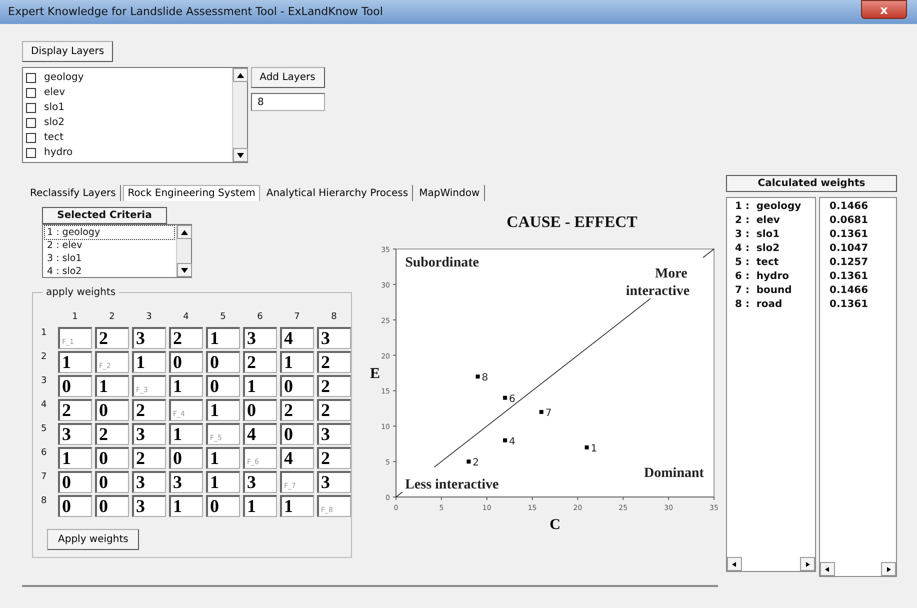 Image resolution: width=917 pixels, height=608 pixels. Describe the element at coordinates (93, 539) in the screenshot. I see `apply-weights-button: Apply weights` at that location.